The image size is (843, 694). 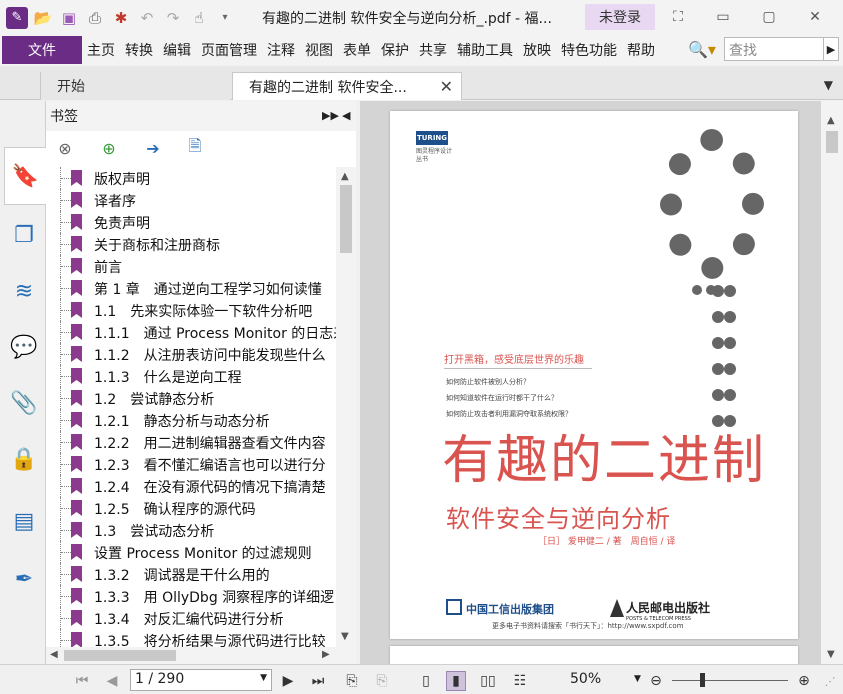 What do you see at coordinates (54, 654) in the screenshot?
I see `scroll-left-icon: ◀` at bounding box center [54, 654].